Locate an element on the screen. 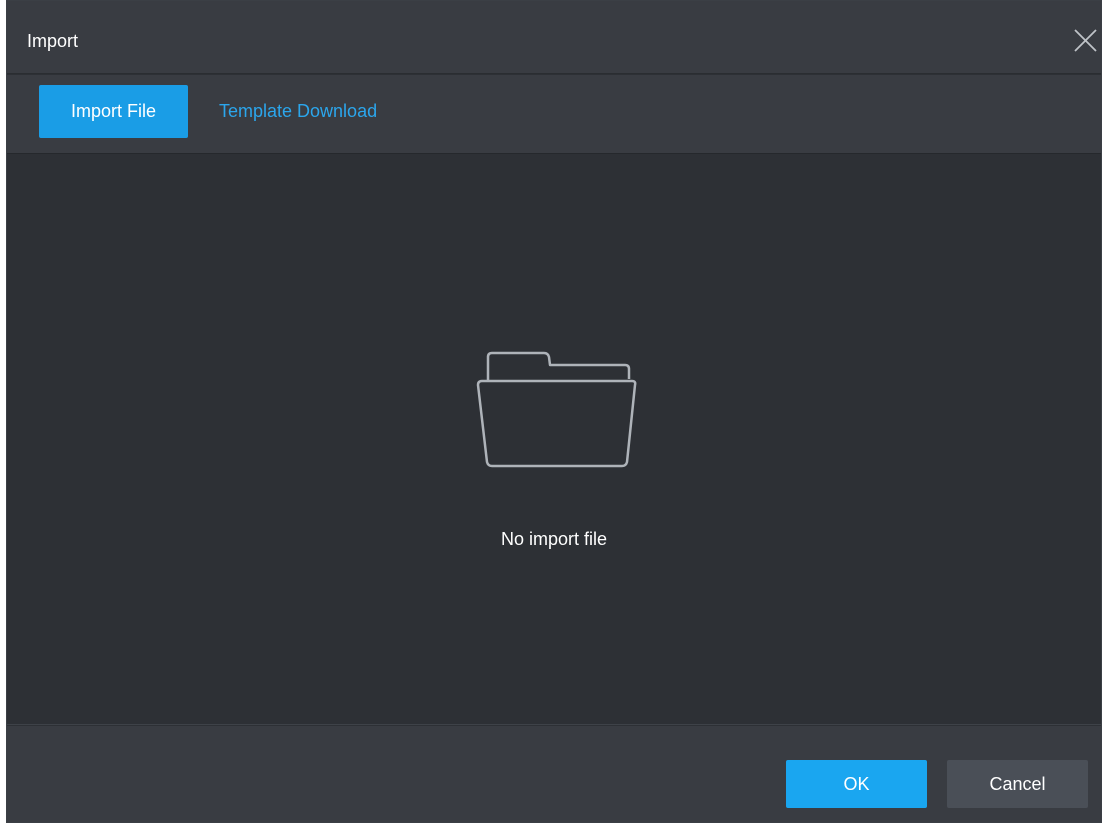 The height and width of the screenshot is (823, 1102). cancel-button: Cancel is located at coordinates (1017, 784).